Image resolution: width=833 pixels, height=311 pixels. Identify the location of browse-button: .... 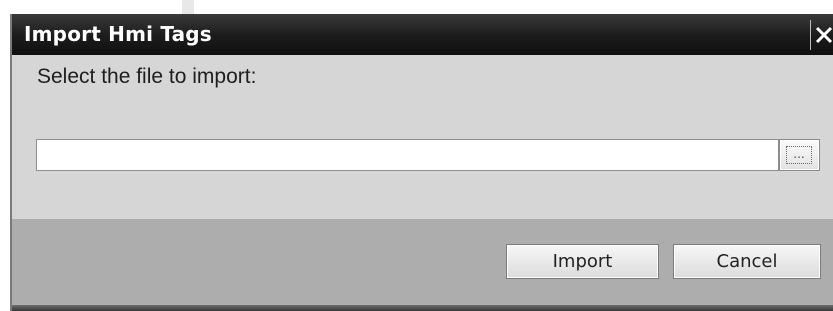
(799, 155).